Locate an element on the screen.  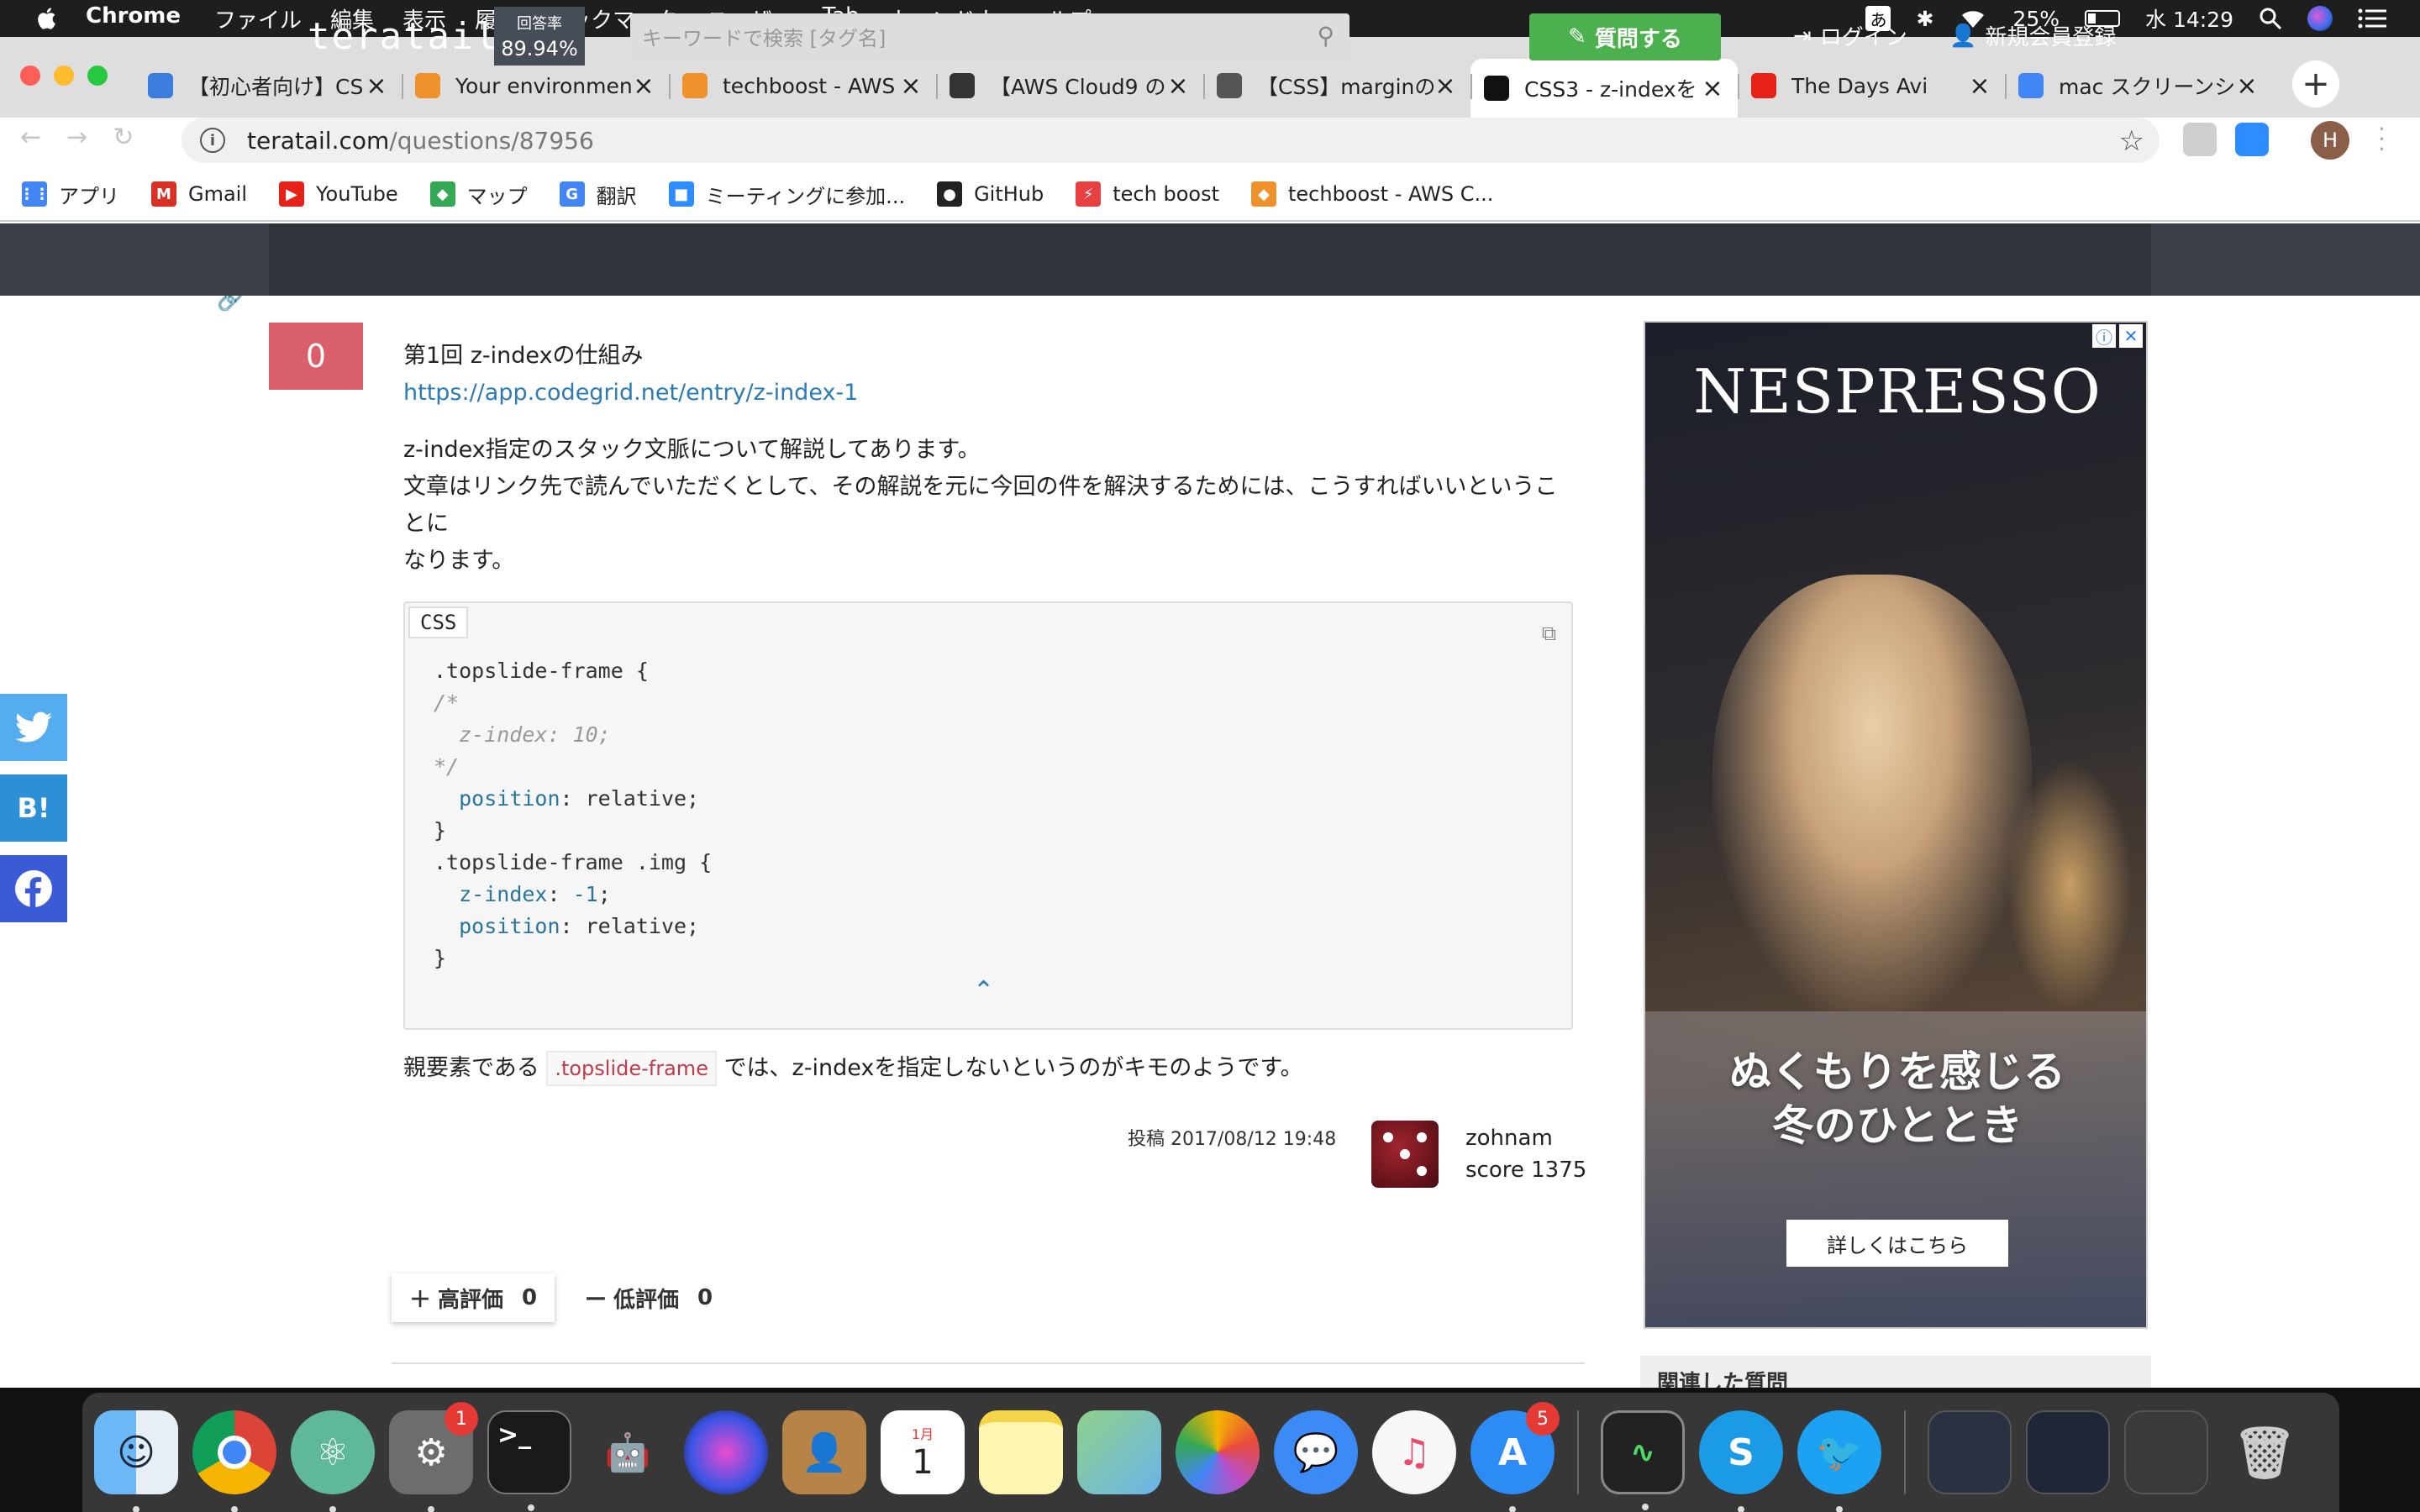
search-icon: ⚲ is located at coordinates (1325, 36).